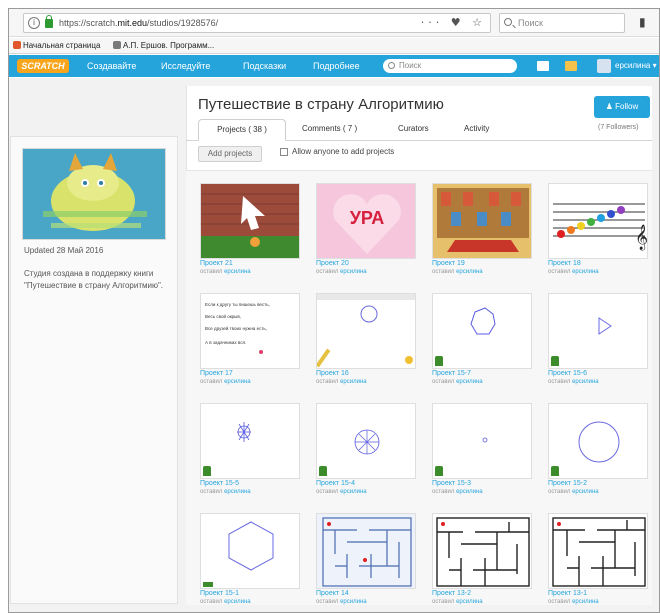 The width and height of the screenshot is (660, 613). Describe the element at coordinates (476, 128) in the screenshot. I see `tab-activity: Activity` at that location.